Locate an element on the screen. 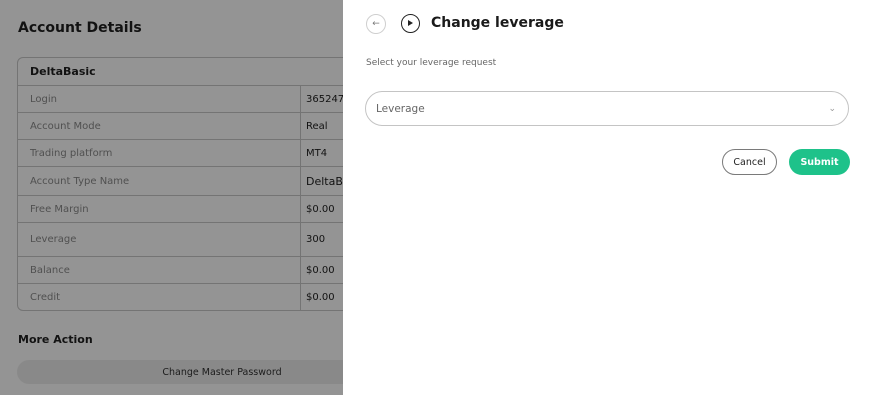 Image resolution: width=870 pixels, height=395 pixels. arrow-left-icon: ← is located at coordinates (376, 24).